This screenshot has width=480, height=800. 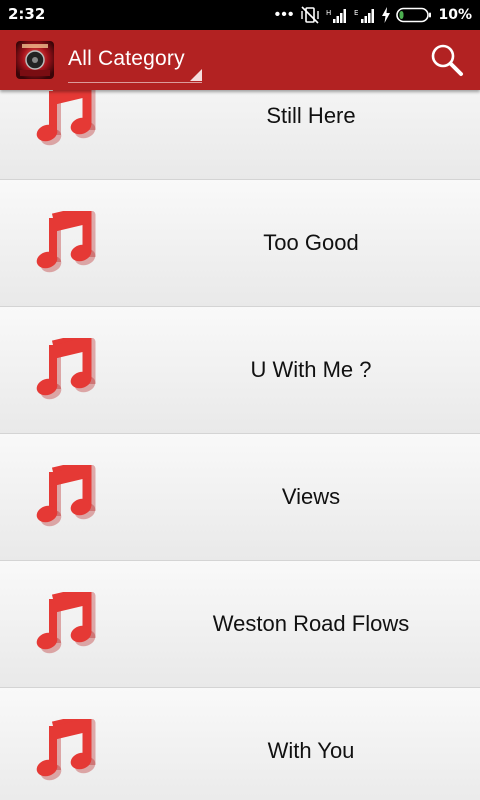 I want to click on more-notifications-icon: •••, so click(x=284, y=14).